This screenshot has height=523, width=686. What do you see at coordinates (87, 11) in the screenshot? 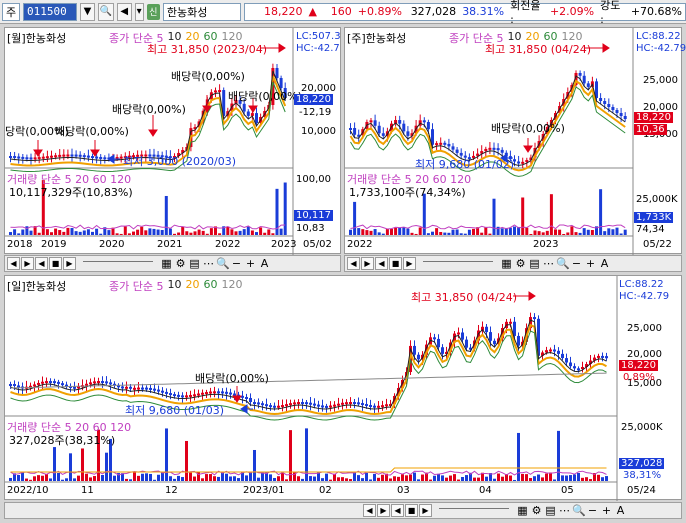
I see `dropdown-arrow-icon: ▼` at bounding box center [87, 11].